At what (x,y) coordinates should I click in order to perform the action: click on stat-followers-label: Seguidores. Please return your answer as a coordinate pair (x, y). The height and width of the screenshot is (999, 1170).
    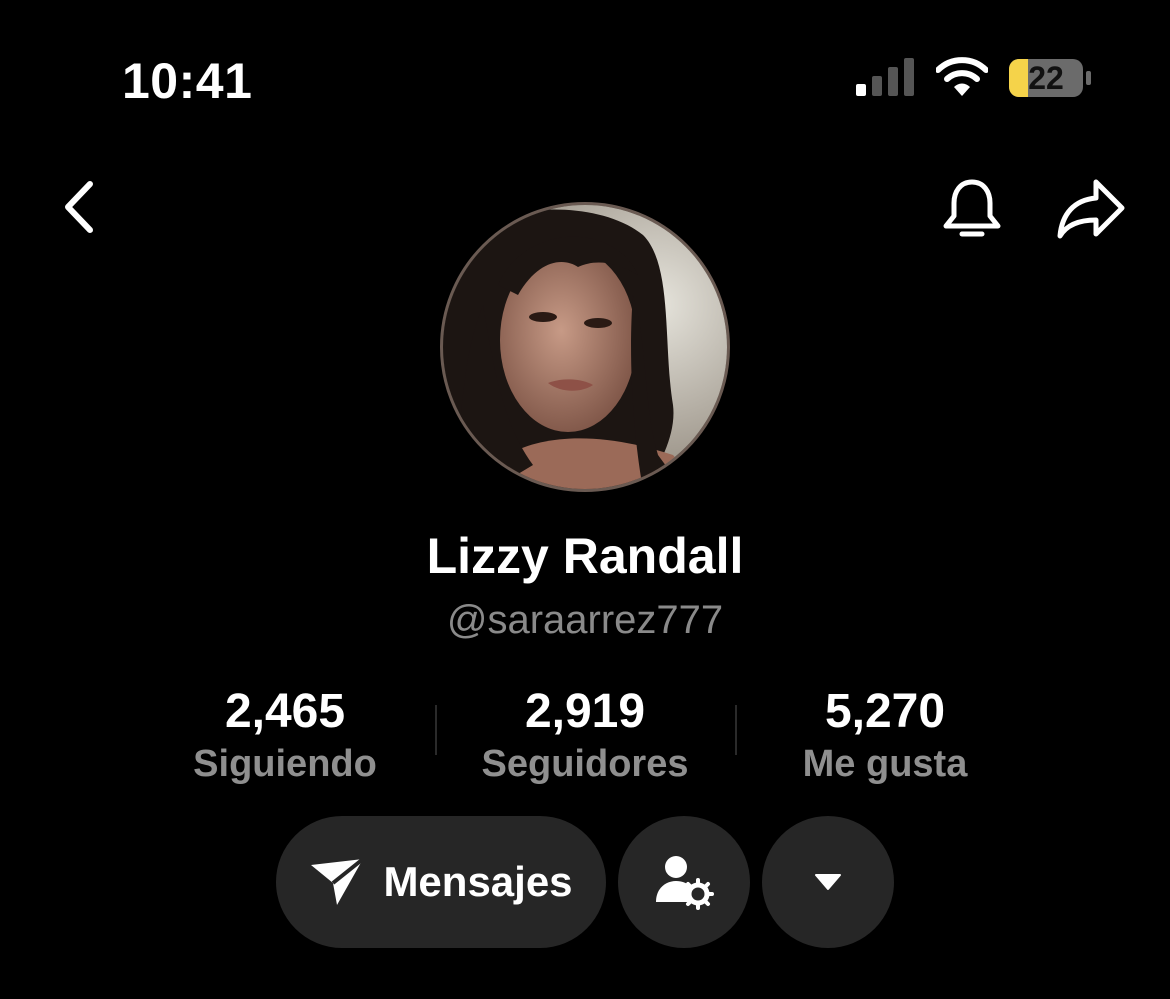
    Looking at the image, I should click on (585, 764).